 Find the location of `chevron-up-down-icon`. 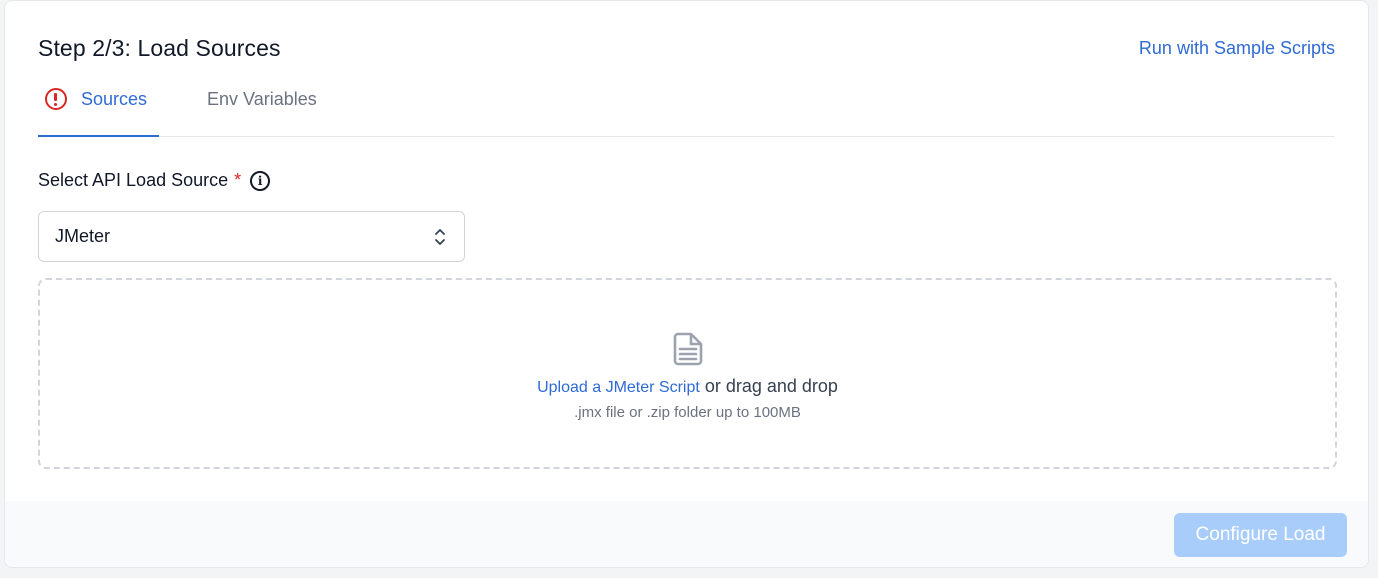

chevron-up-down-icon is located at coordinates (440, 237).